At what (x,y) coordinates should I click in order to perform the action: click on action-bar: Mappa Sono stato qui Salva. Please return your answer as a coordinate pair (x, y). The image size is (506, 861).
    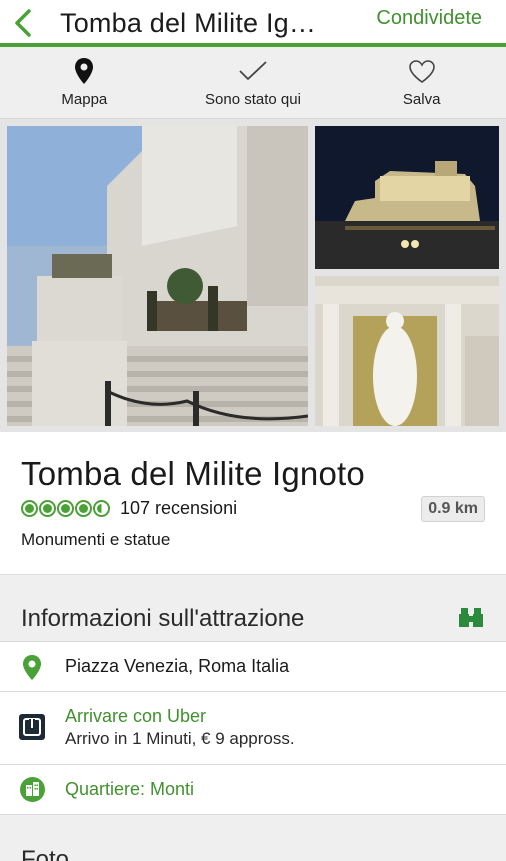
    Looking at the image, I should click on (253, 83).